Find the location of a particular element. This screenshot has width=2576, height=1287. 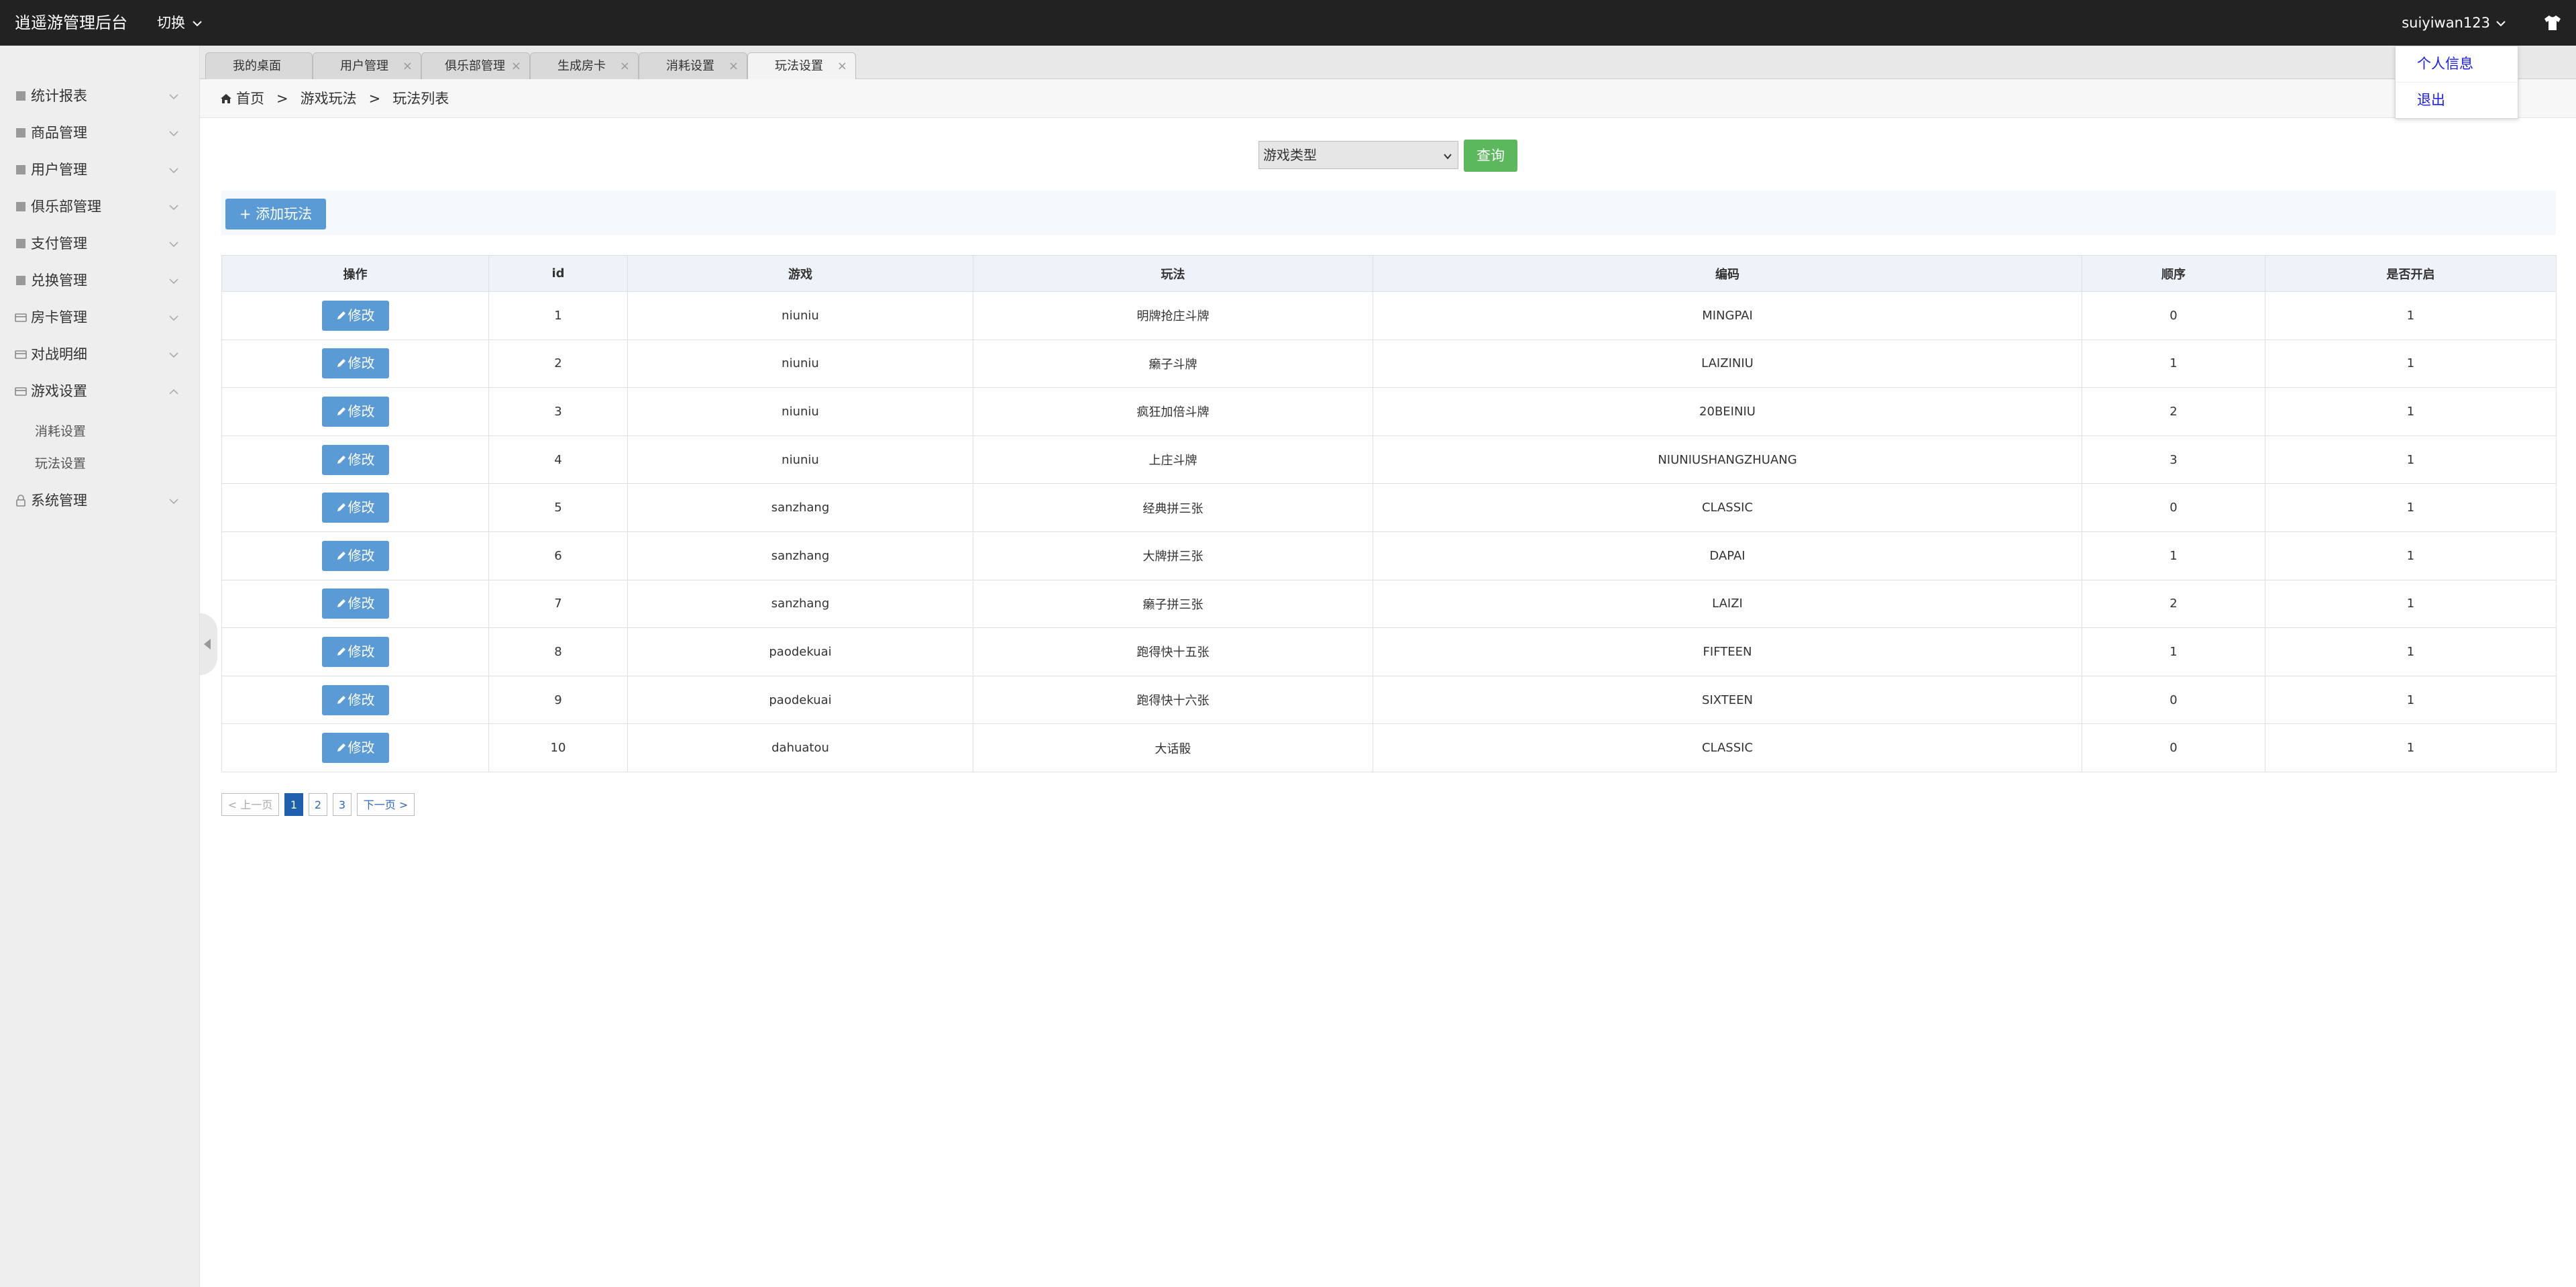

sidebar-item-game-settings: 游戏设置 is located at coordinates (99, 391).